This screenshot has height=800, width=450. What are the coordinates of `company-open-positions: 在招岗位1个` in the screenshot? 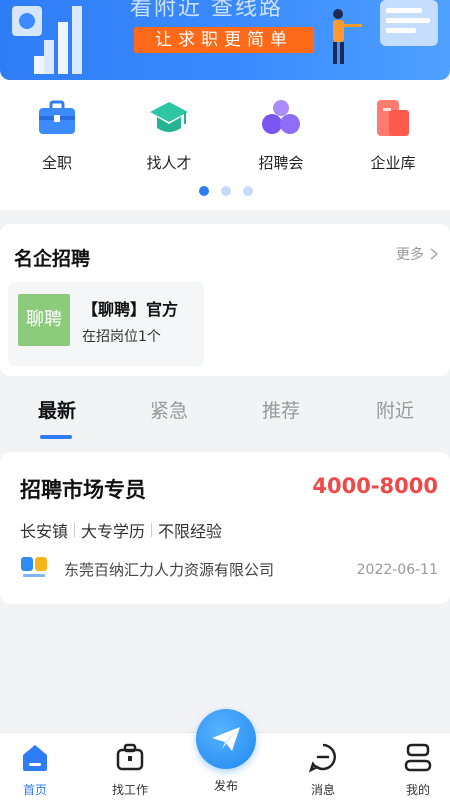 It's located at (121, 337).